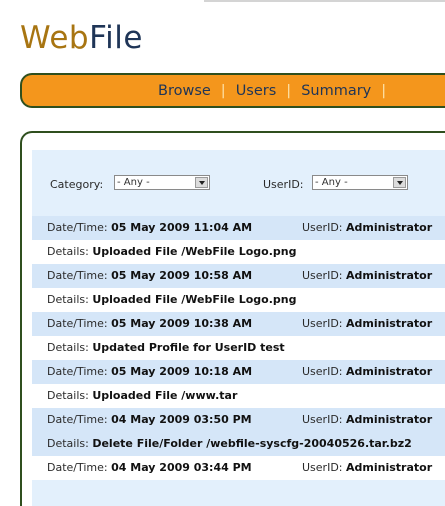  Describe the element at coordinates (336, 91) in the screenshot. I see `nav-summary-link: Summary` at that location.